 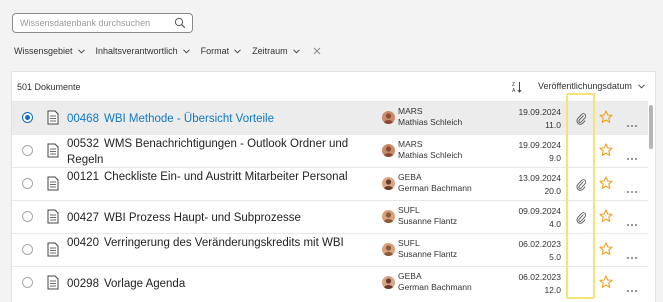 I want to click on document-title-text: WBI Methode - Übersicht Vorteile, so click(x=189, y=119).